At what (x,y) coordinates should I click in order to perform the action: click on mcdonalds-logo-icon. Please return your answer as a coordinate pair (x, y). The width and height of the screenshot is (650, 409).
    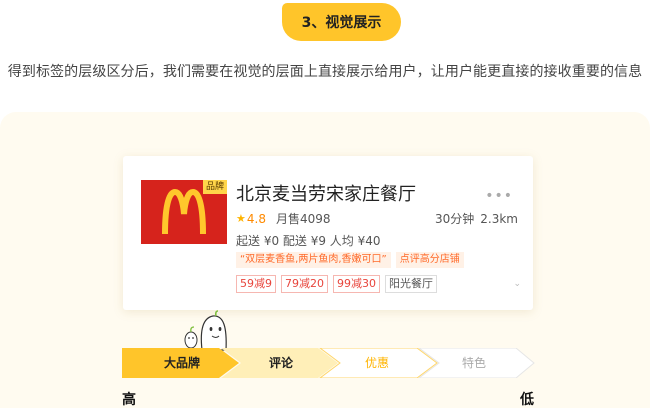
    Looking at the image, I should click on (184, 211).